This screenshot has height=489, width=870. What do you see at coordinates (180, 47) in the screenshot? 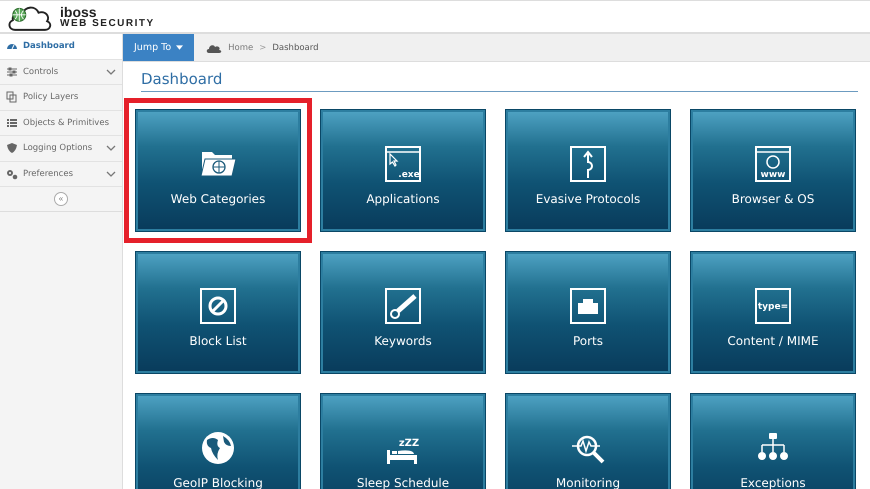
I see `caret-icon` at bounding box center [180, 47].